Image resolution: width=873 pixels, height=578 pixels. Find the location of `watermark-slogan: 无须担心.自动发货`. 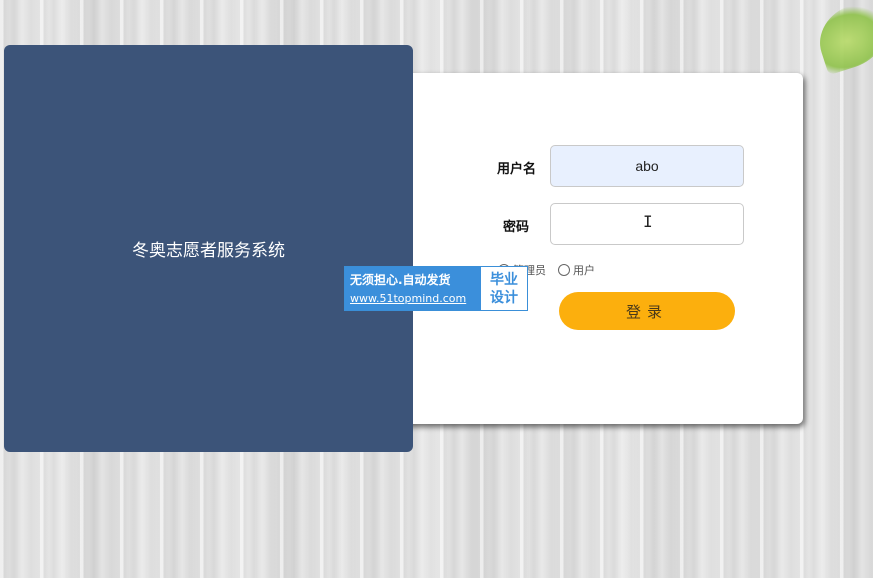

watermark-slogan: 无须担心.自动发货 is located at coordinates (400, 279).